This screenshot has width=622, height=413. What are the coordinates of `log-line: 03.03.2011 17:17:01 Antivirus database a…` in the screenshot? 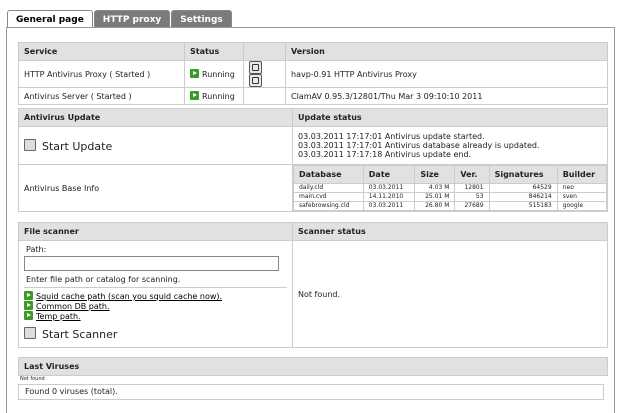 It's located at (419, 145).